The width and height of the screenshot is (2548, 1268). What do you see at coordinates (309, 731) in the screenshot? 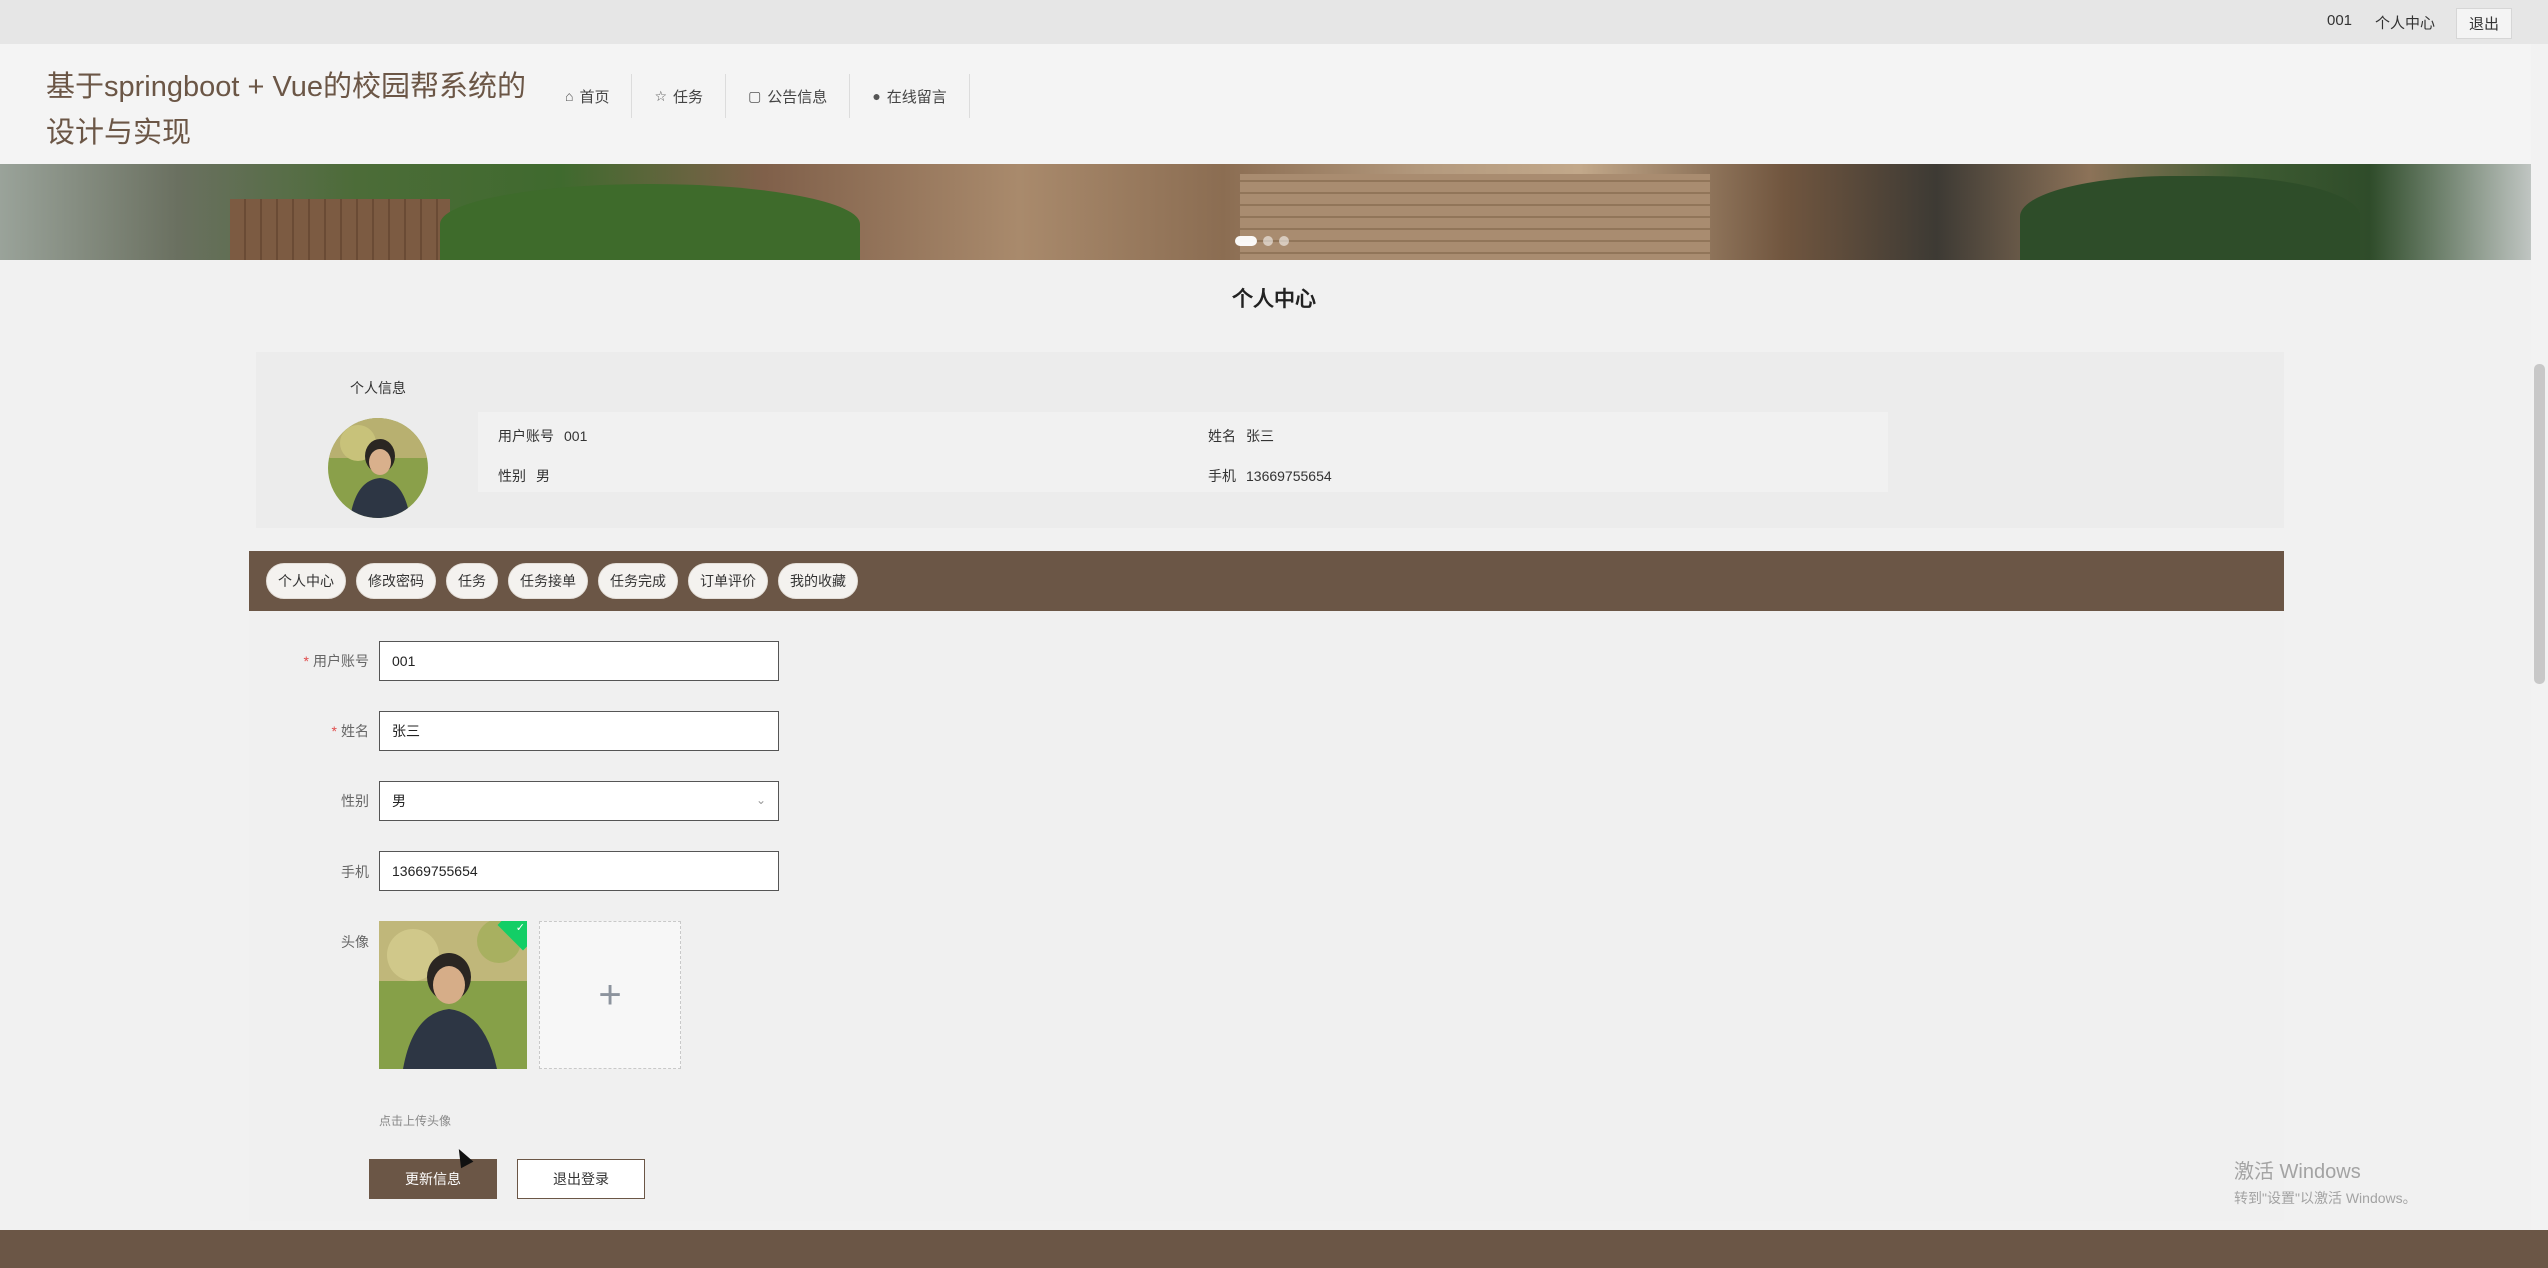
I see `name-label: * 姓名` at bounding box center [309, 731].